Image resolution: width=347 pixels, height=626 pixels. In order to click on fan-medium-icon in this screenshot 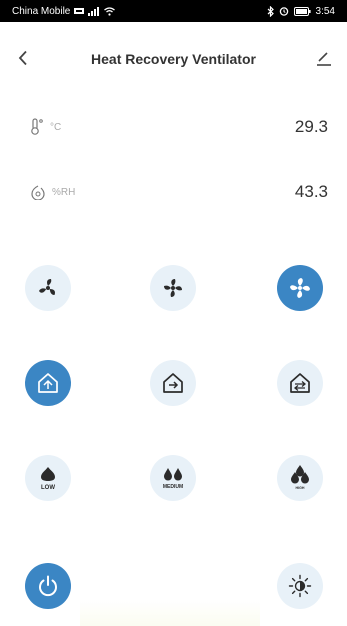, I will do `click(173, 288)`.